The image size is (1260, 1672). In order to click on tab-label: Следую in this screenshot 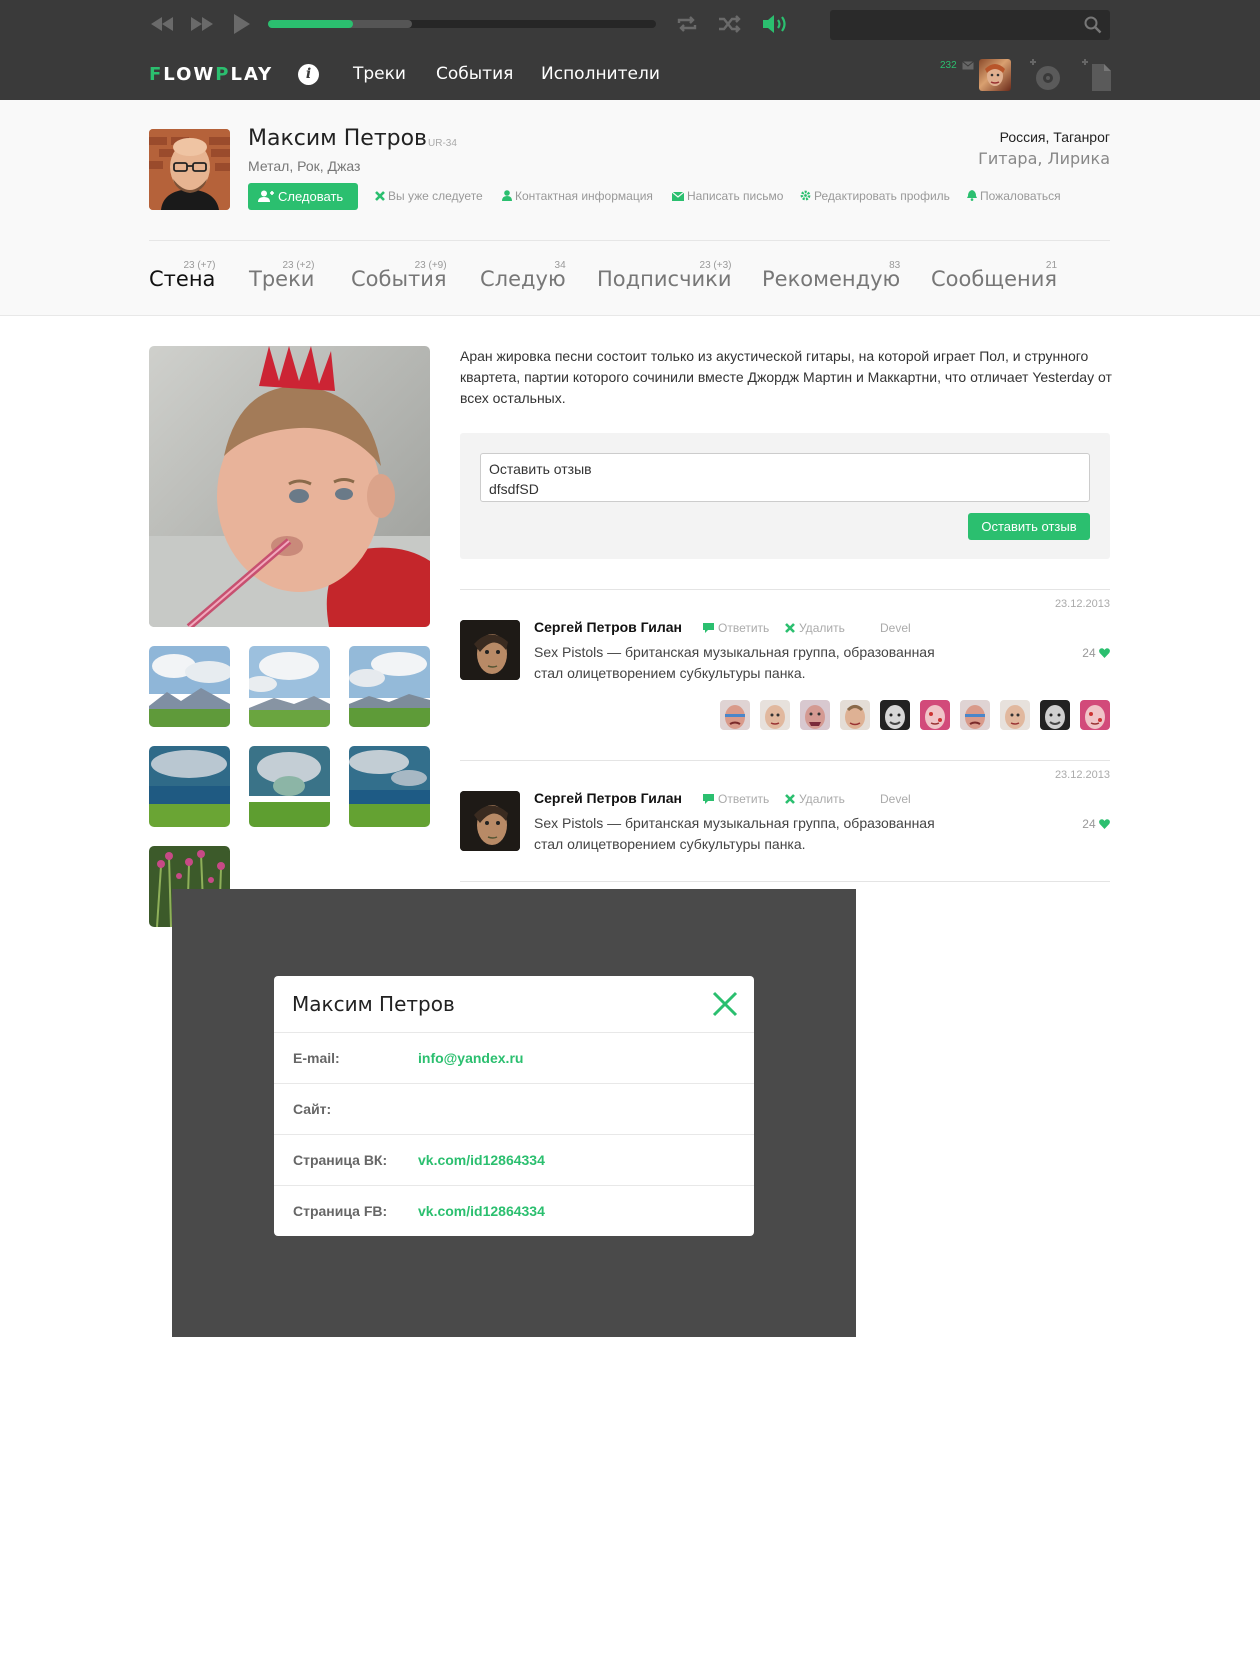, I will do `click(523, 279)`.